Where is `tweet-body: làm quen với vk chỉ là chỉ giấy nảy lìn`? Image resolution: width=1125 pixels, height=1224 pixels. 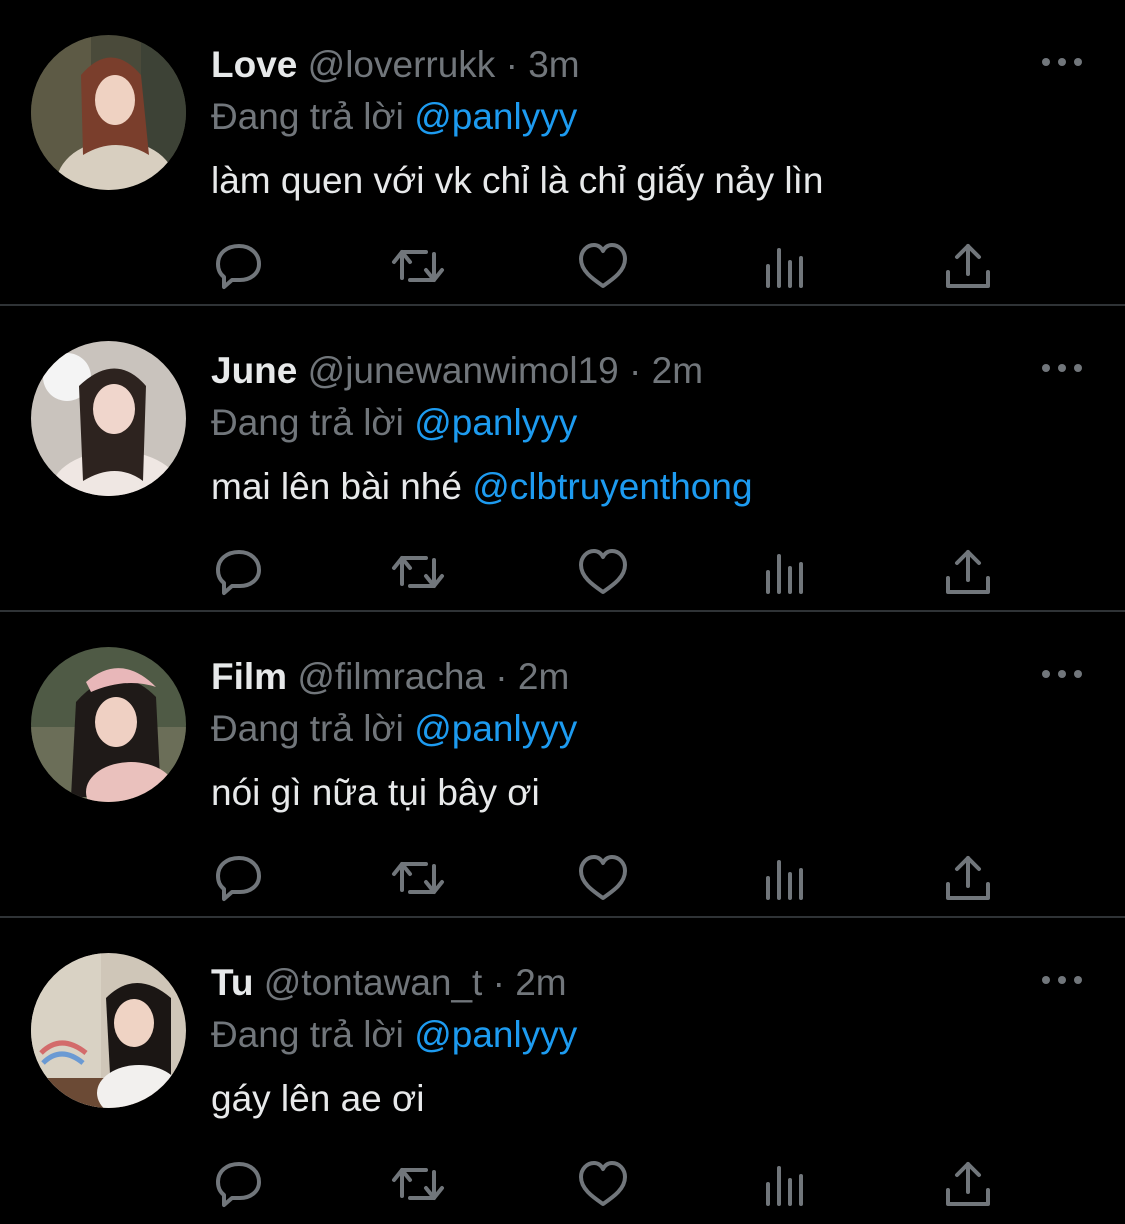 tweet-body: làm quen với vk chỉ là chỉ giấy nảy lìn is located at coordinates (517, 180).